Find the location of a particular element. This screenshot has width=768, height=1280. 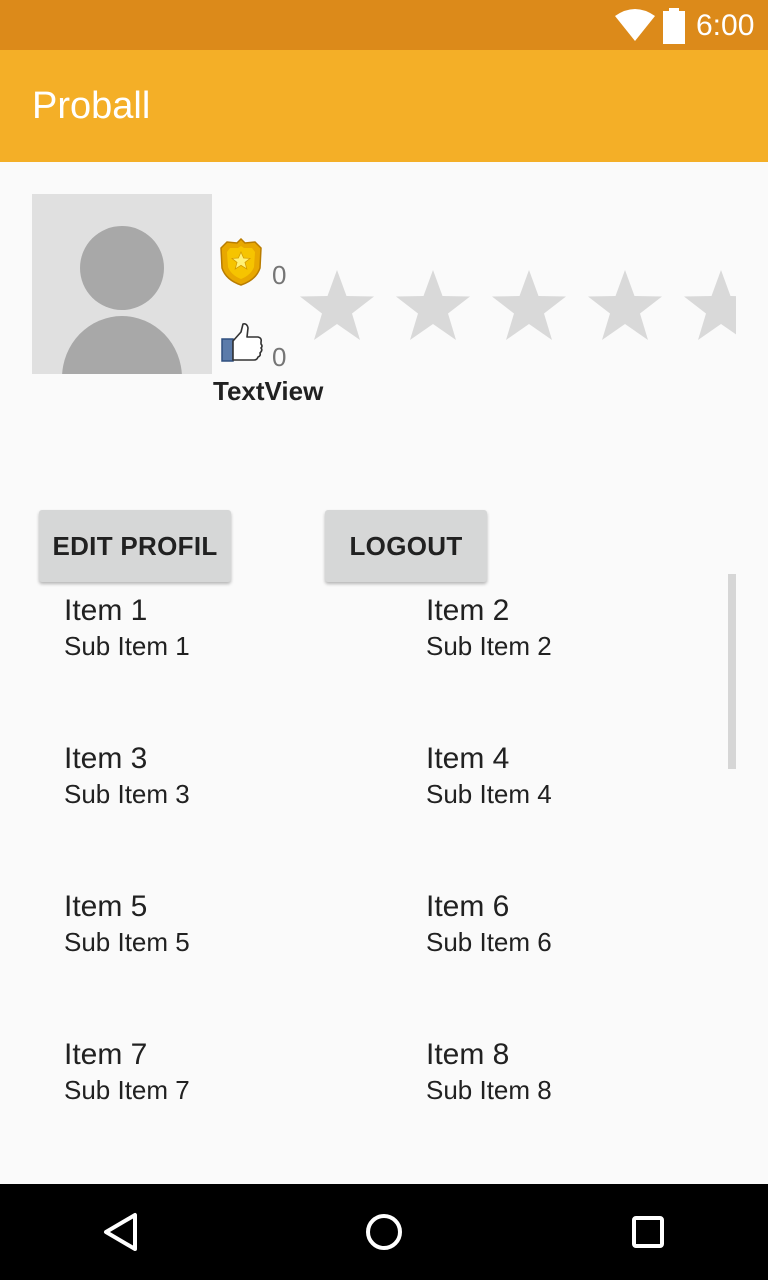

home-icon is located at coordinates (384, 1232).